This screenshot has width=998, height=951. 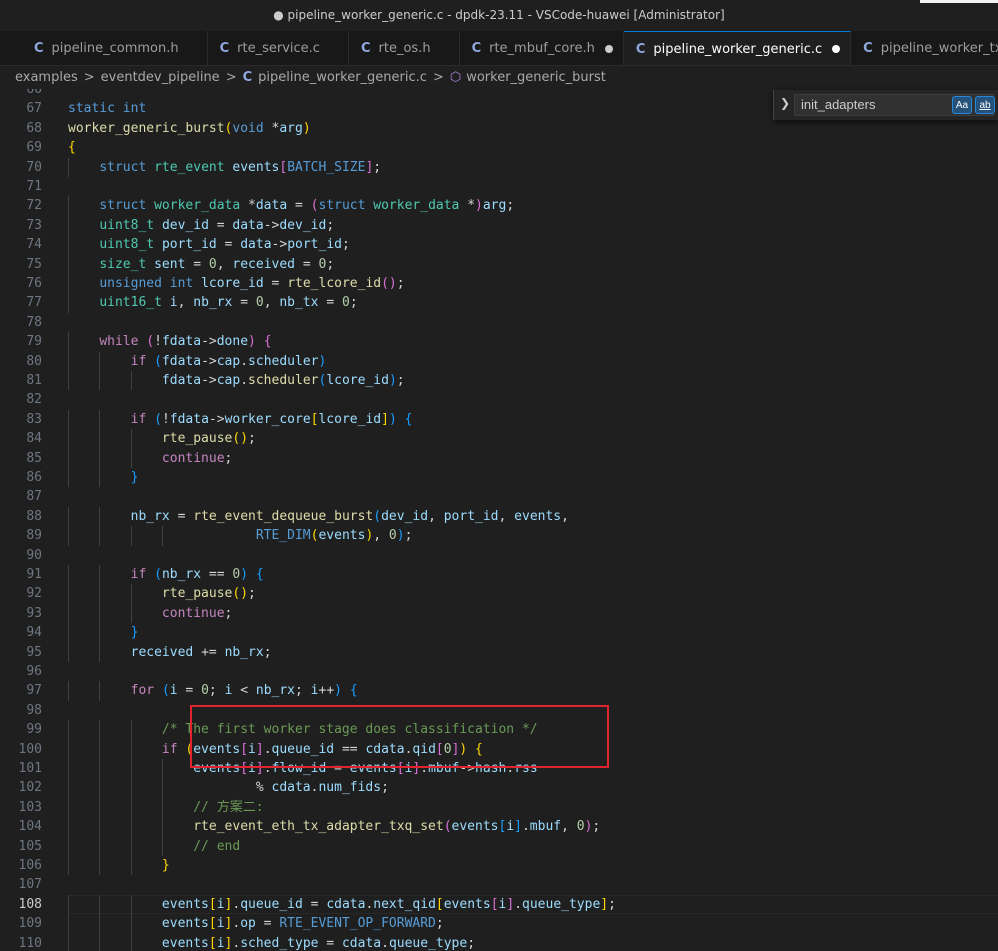 I want to click on tab-pipeline-common-h: Cpipeline_common.h, so click(x=104, y=48).